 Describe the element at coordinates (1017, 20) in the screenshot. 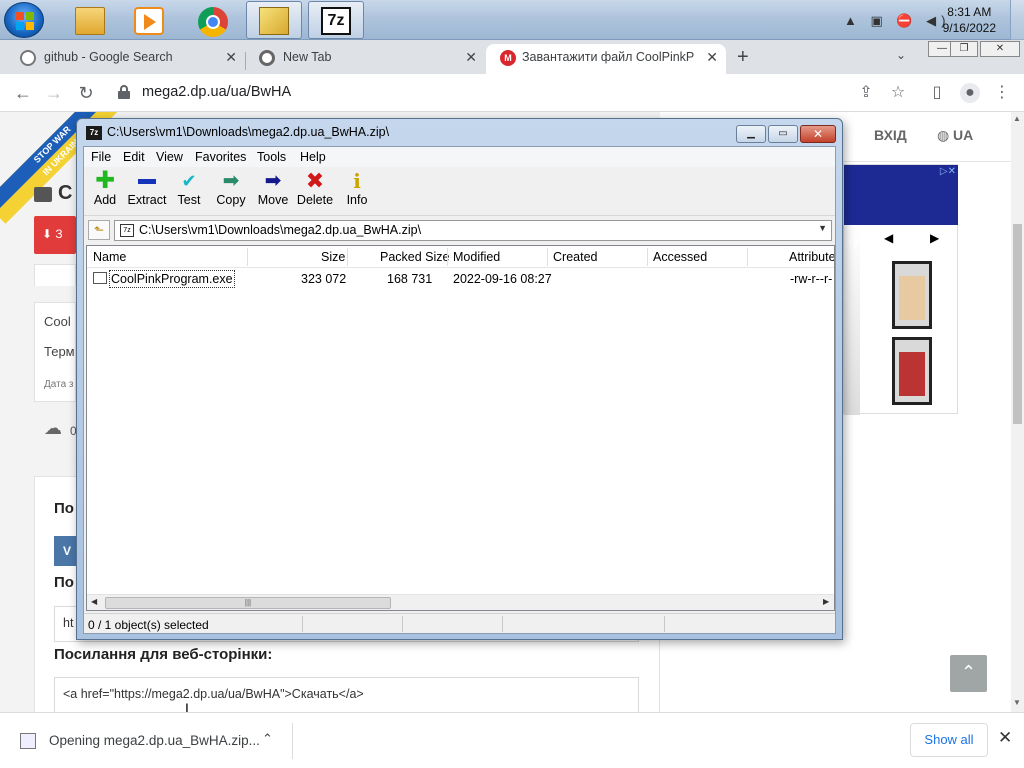

I see `show-desktop-button` at that location.